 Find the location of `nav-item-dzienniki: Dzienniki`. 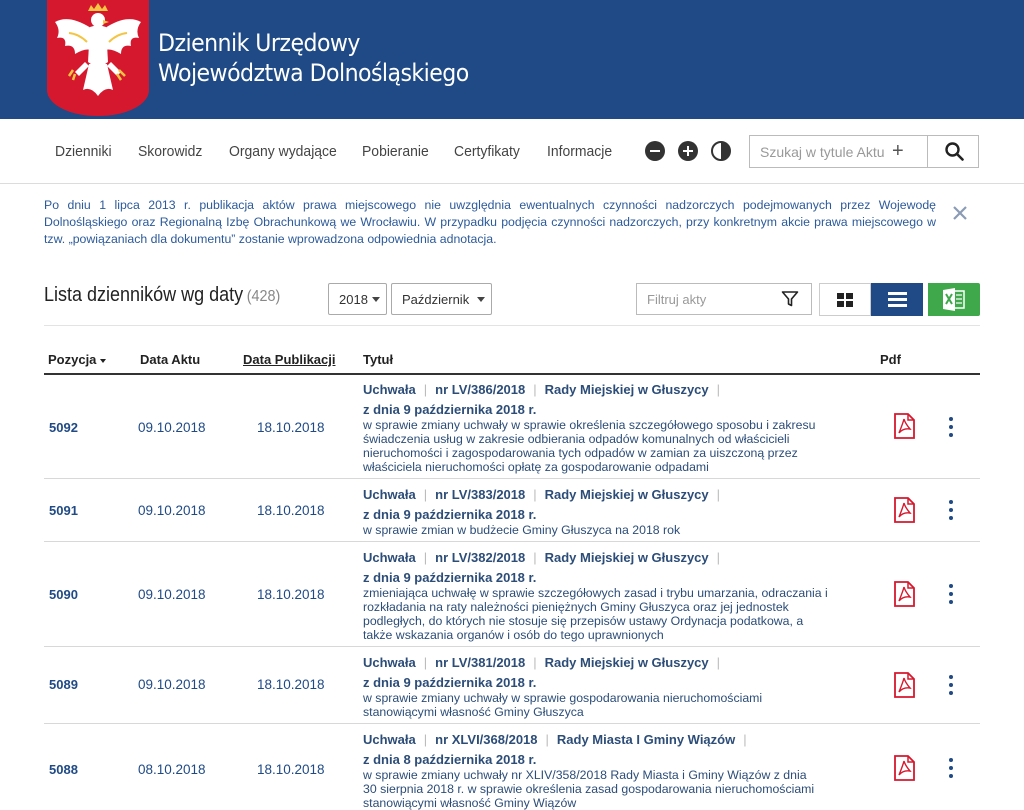

nav-item-dzienniki: Dzienniki is located at coordinates (83, 151).